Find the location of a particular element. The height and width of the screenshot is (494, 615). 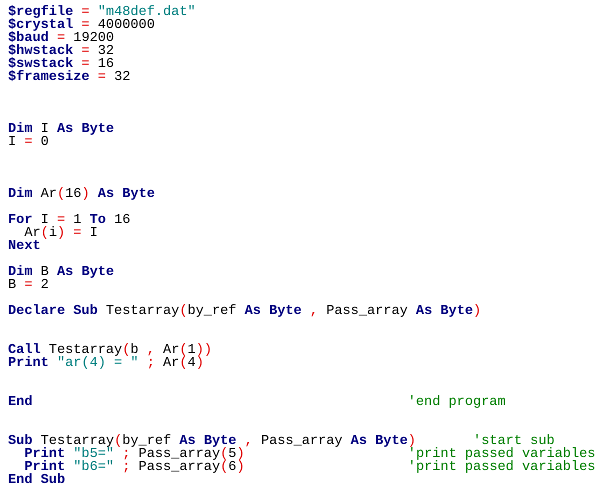

code-line: Print "b5=" ; Pass_array(5) 'print passed variables is located at coordinates (309, 454).